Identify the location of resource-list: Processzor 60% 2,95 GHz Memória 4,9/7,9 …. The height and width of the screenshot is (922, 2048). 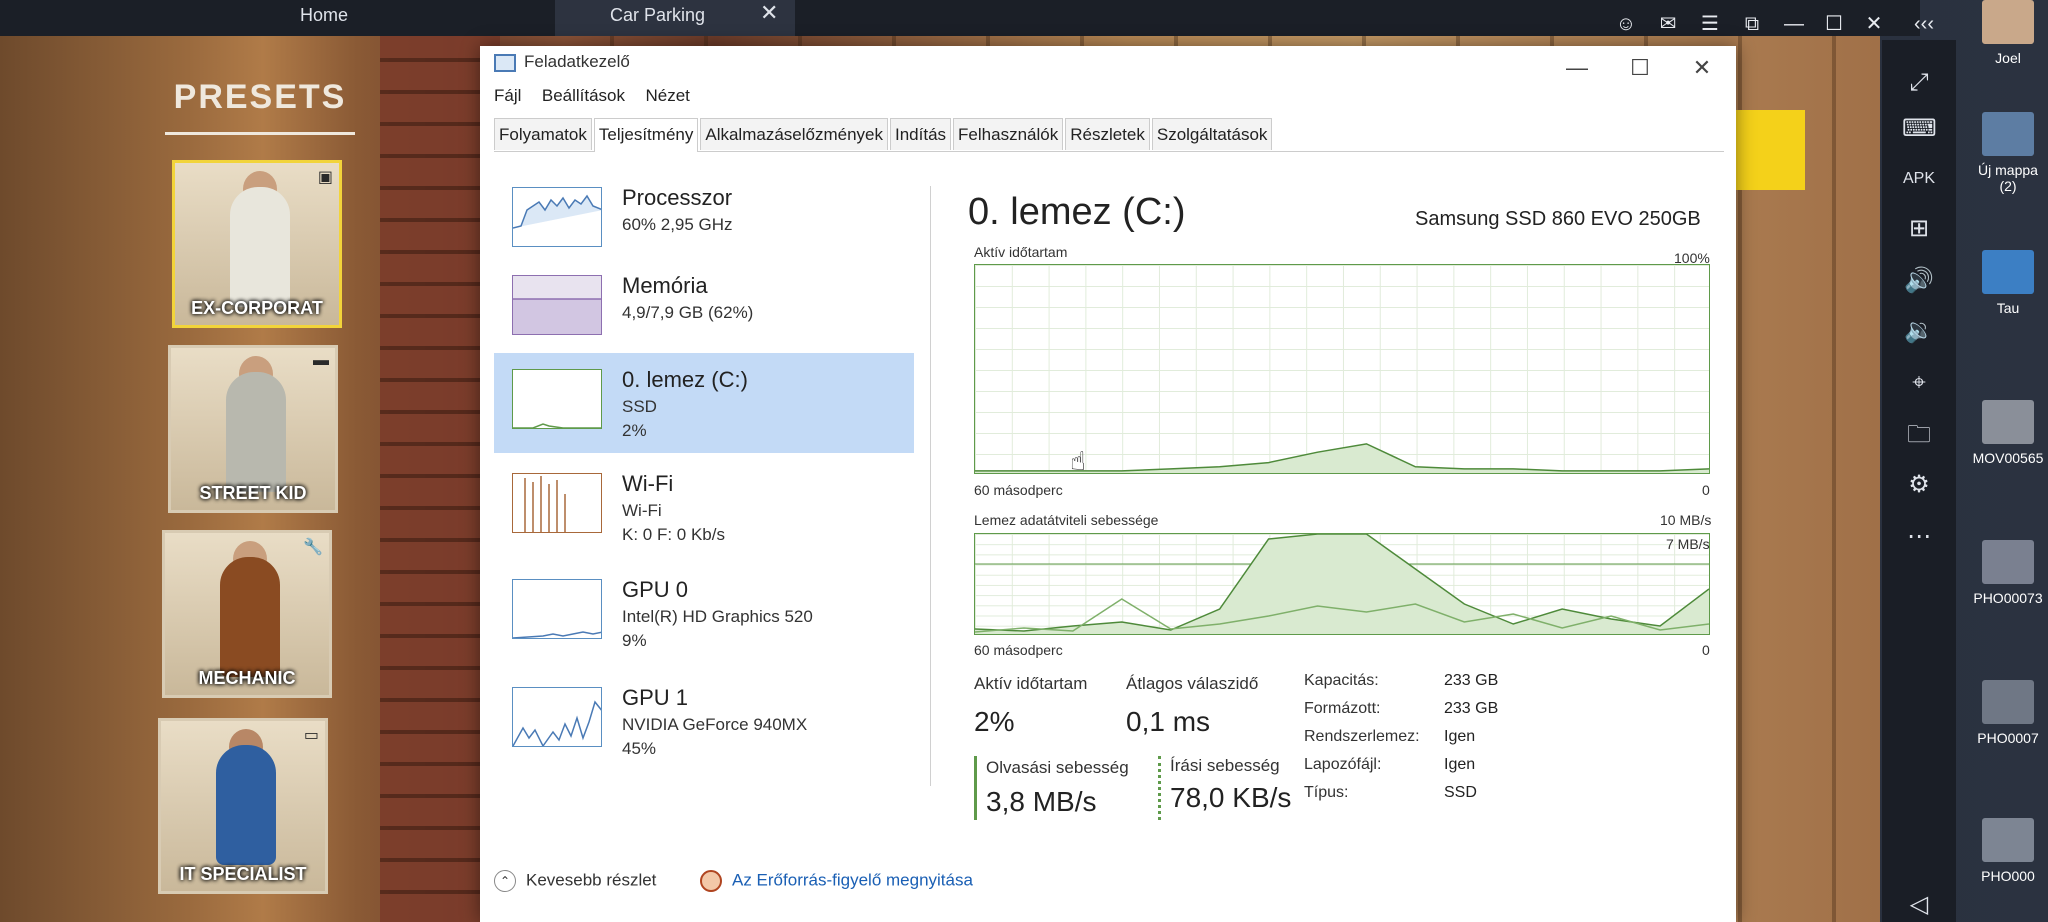
(704, 481).